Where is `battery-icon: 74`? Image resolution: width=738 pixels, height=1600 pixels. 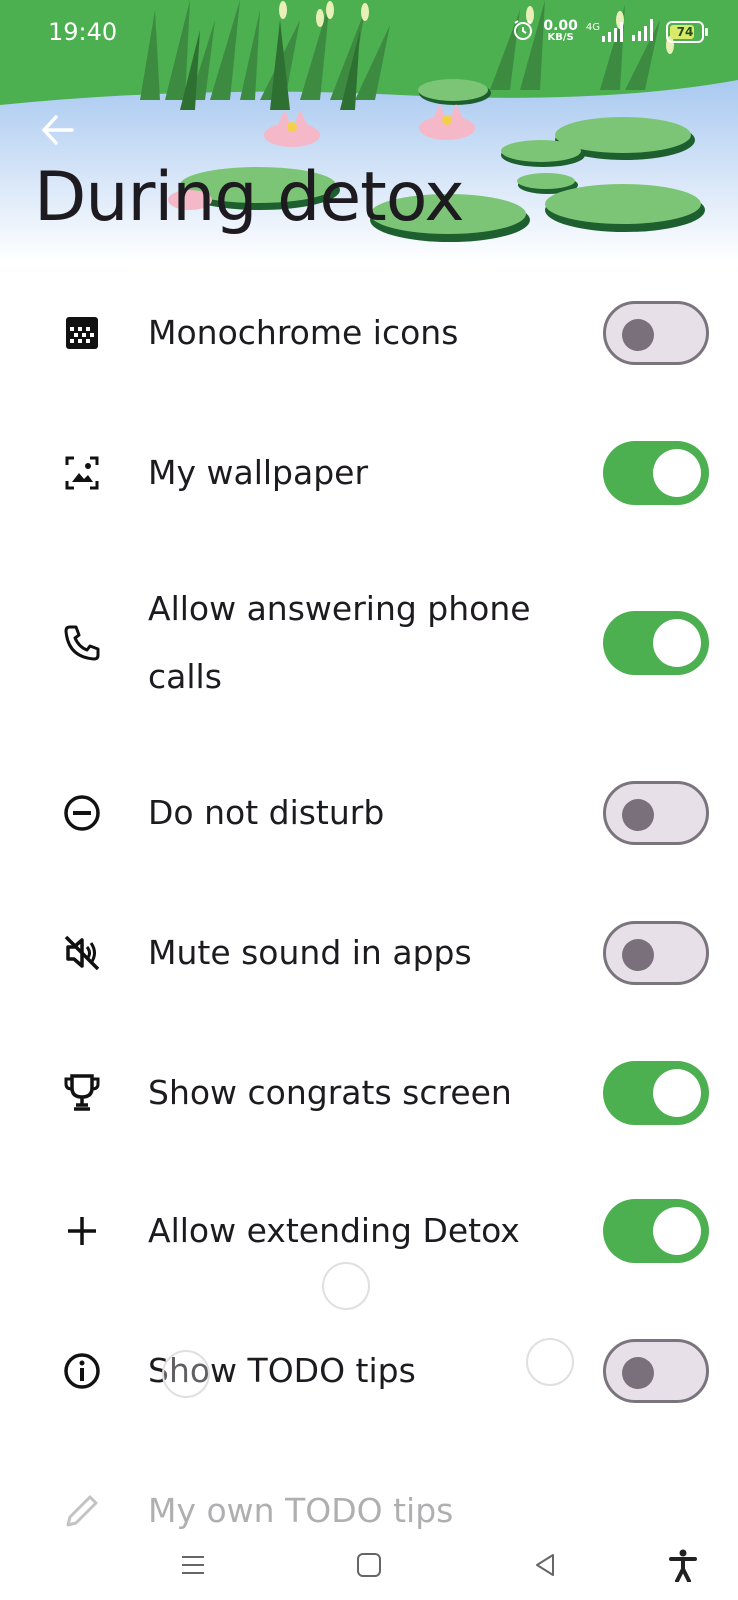
battery-icon: 74 is located at coordinates (687, 32).